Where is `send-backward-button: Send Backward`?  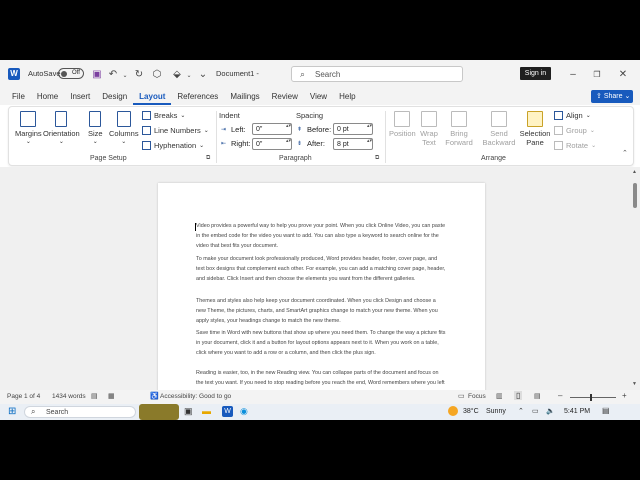
send-backward-button: Send Backward is located at coordinates (499, 129).